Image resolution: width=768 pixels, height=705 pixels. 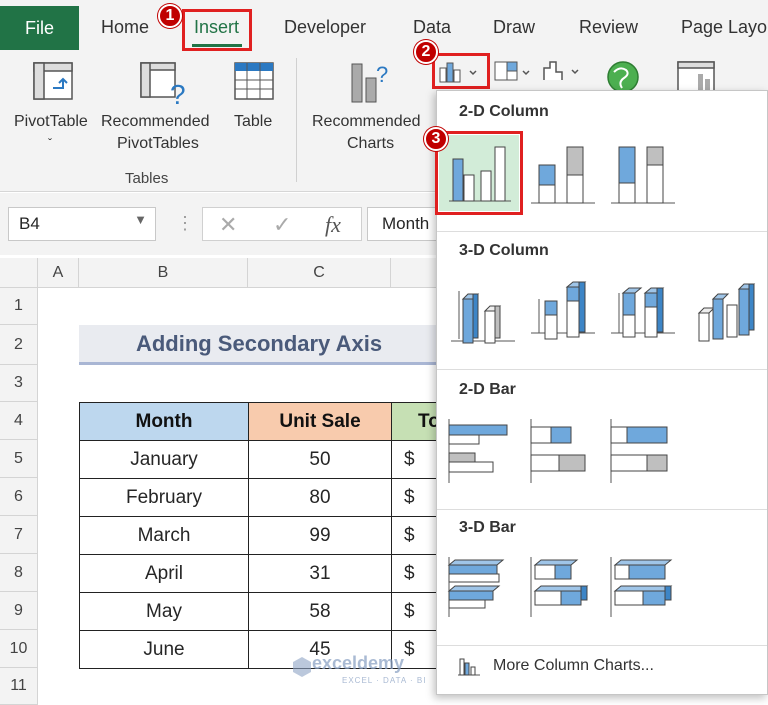 What do you see at coordinates (515, 72) in the screenshot?
I see `hierarchy-chart-icon` at bounding box center [515, 72].